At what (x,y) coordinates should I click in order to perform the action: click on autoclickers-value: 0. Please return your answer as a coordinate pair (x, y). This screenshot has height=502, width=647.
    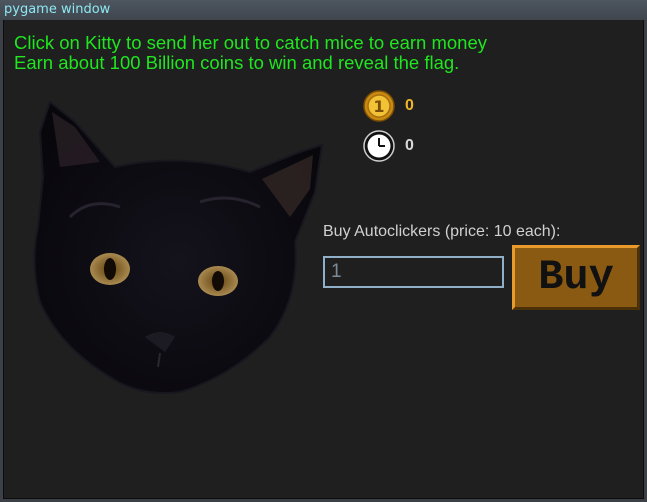
    Looking at the image, I should click on (409, 145).